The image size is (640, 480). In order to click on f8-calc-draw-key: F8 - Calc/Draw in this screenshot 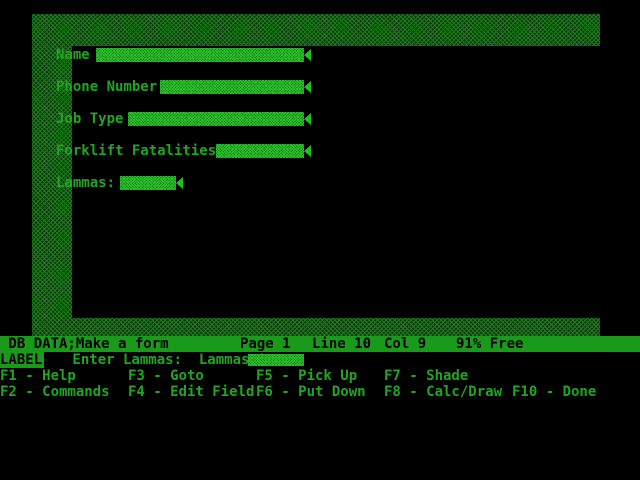, I will do `click(443, 392)`.